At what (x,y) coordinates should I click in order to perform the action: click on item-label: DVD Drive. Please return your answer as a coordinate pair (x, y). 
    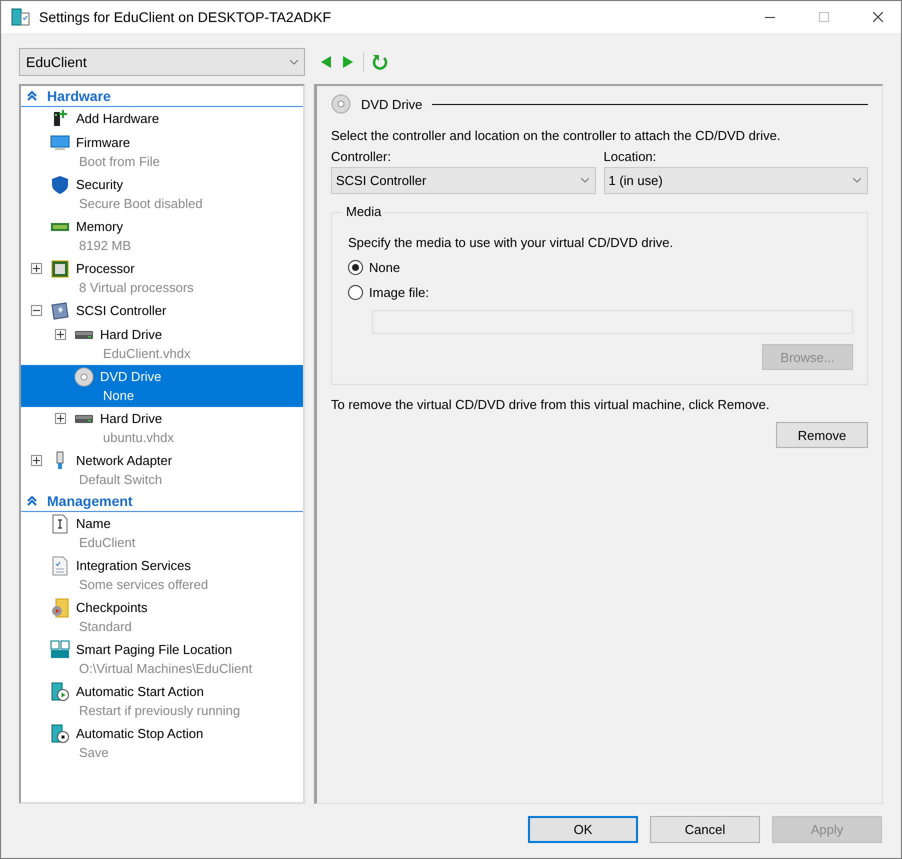
    Looking at the image, I should click on (131, 377).